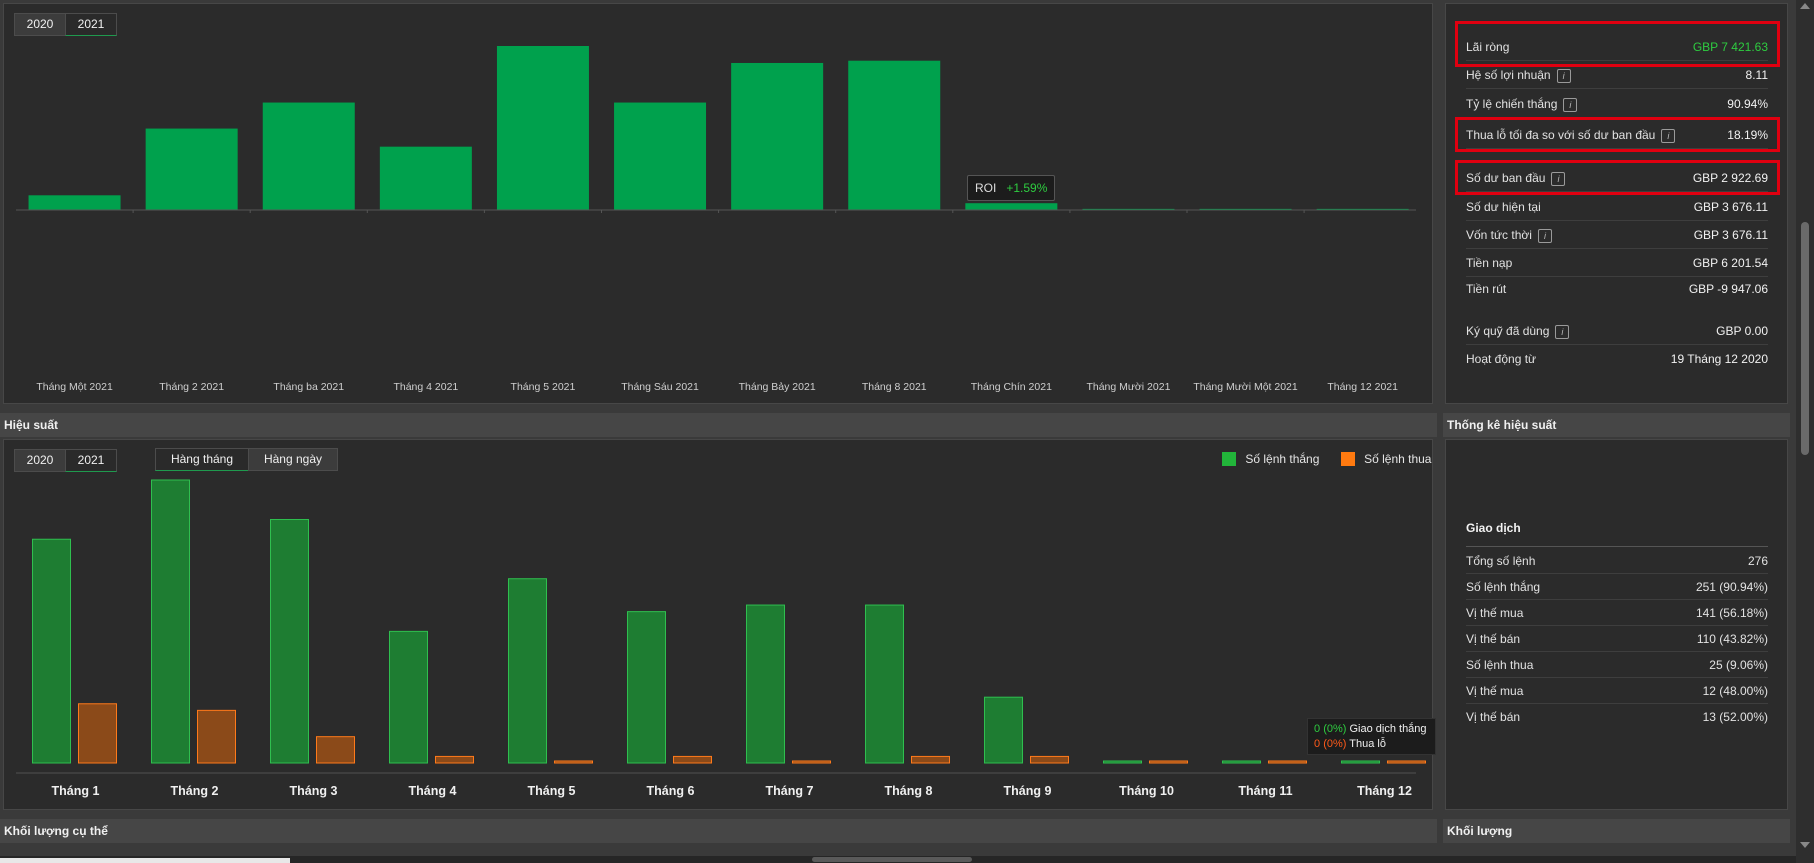  What do you see at coordinates (892, 859) in the screenshot?
I see `horizontal-scroll-thumb` at bounding box center [892, 859].